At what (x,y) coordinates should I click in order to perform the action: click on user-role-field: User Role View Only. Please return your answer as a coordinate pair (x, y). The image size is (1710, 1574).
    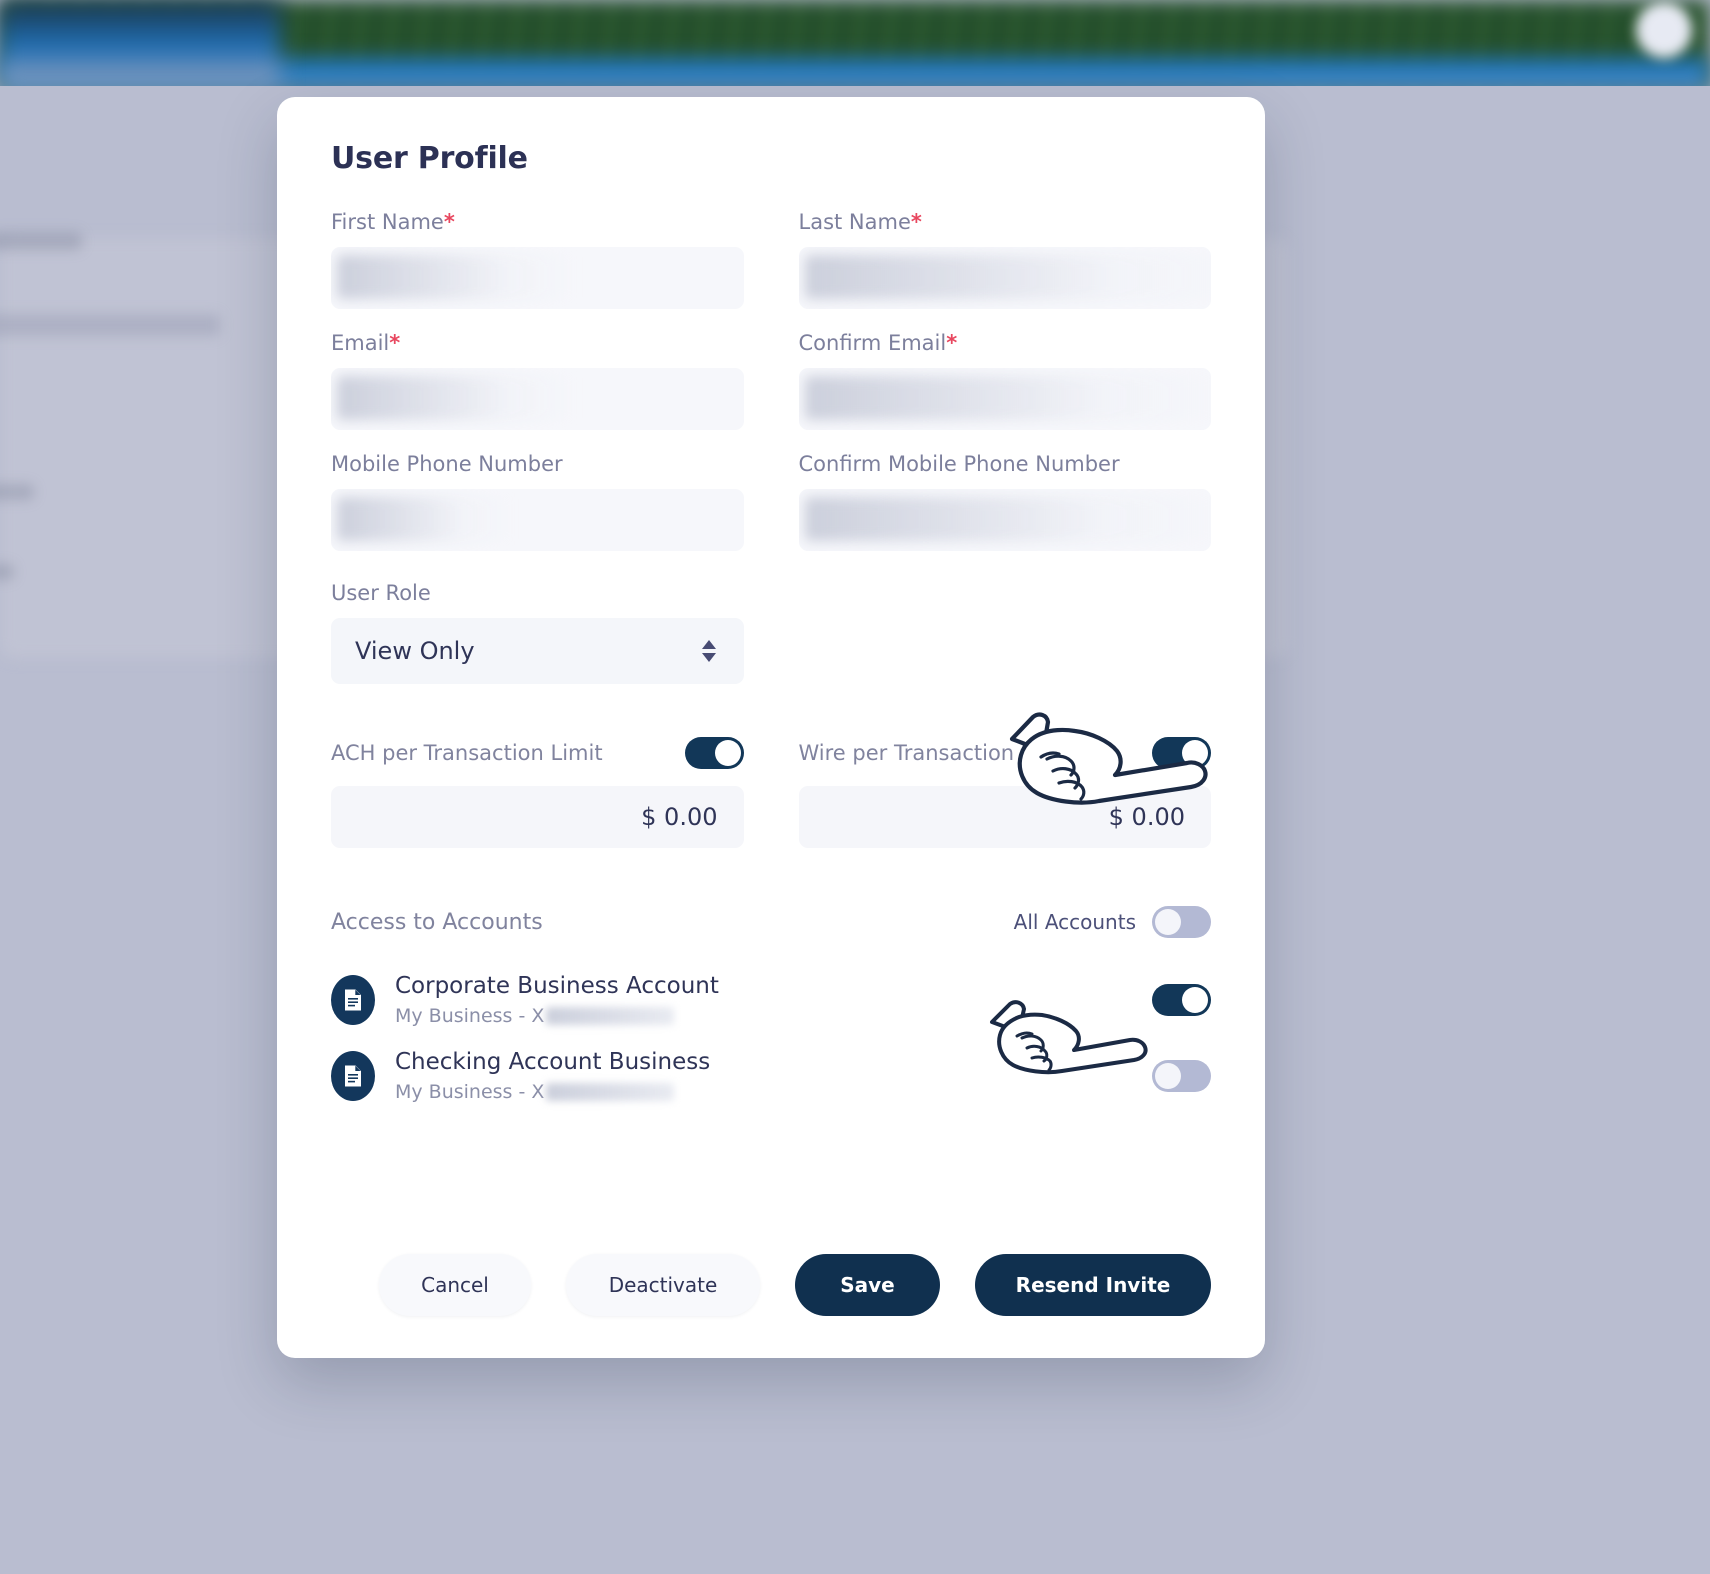
    Looking at the image, I should click on (537, 632).